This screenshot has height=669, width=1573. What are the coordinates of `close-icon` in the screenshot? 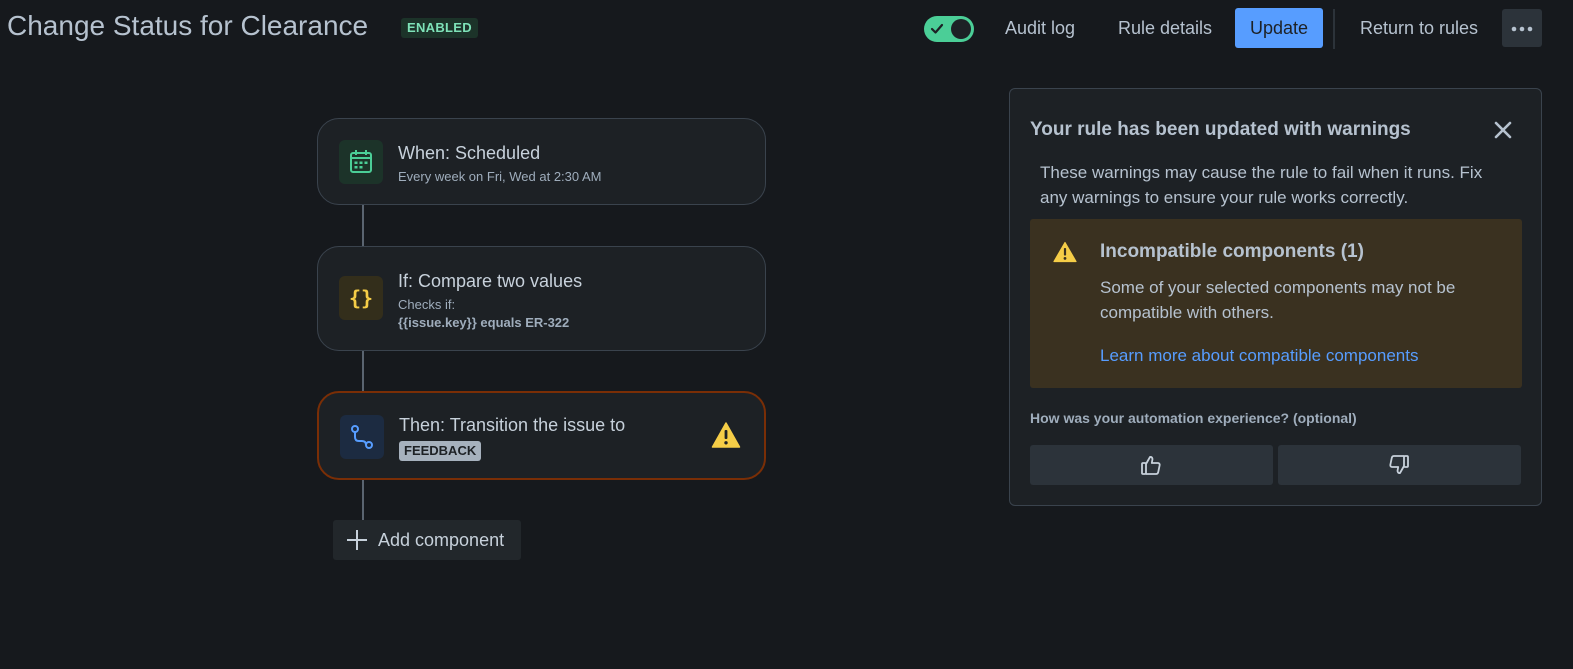 It's located at (1503, 130).